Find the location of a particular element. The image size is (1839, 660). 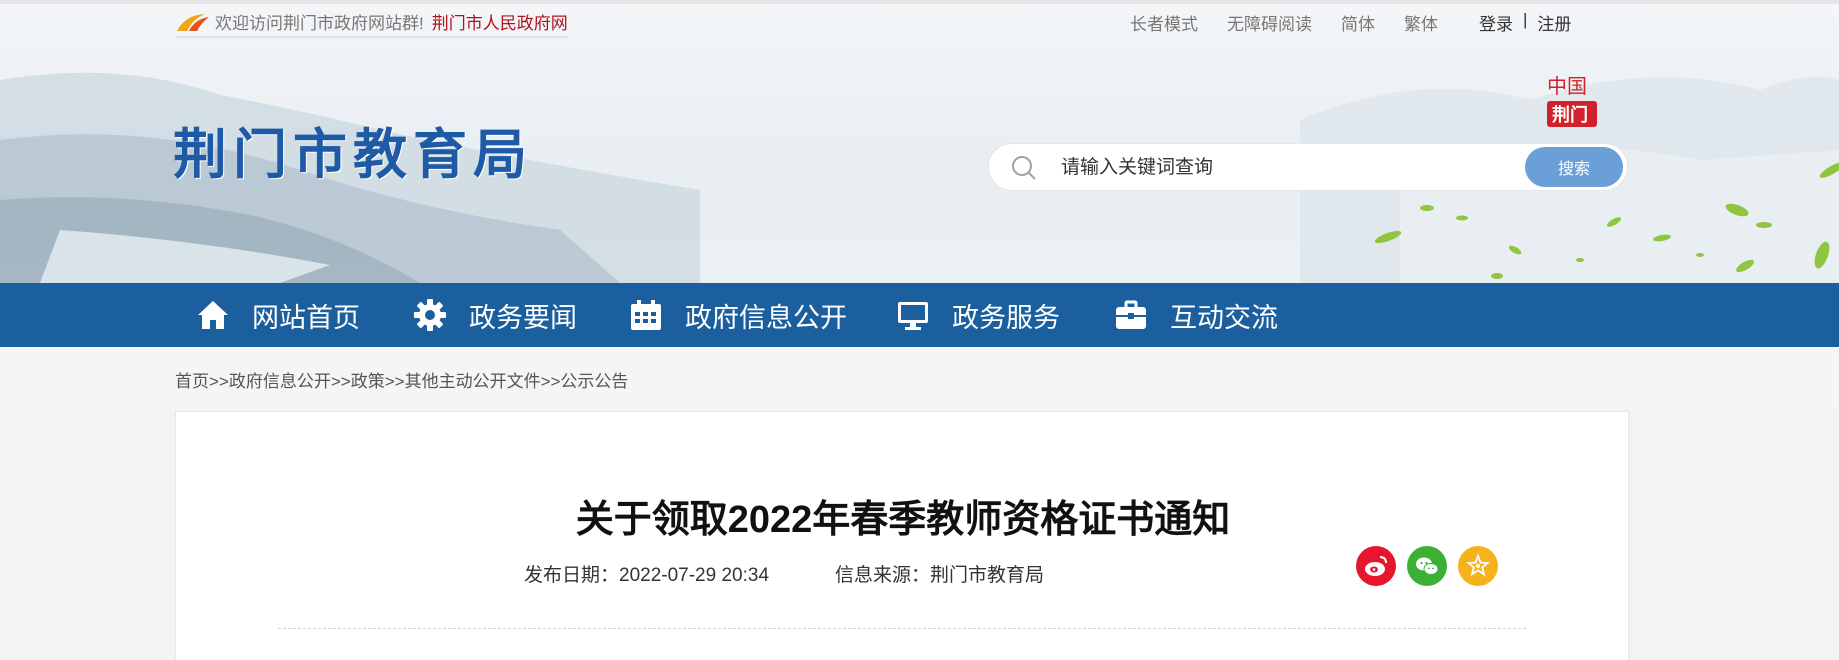

nav-label: 互动交流 is located at coordinates (1224, 317).